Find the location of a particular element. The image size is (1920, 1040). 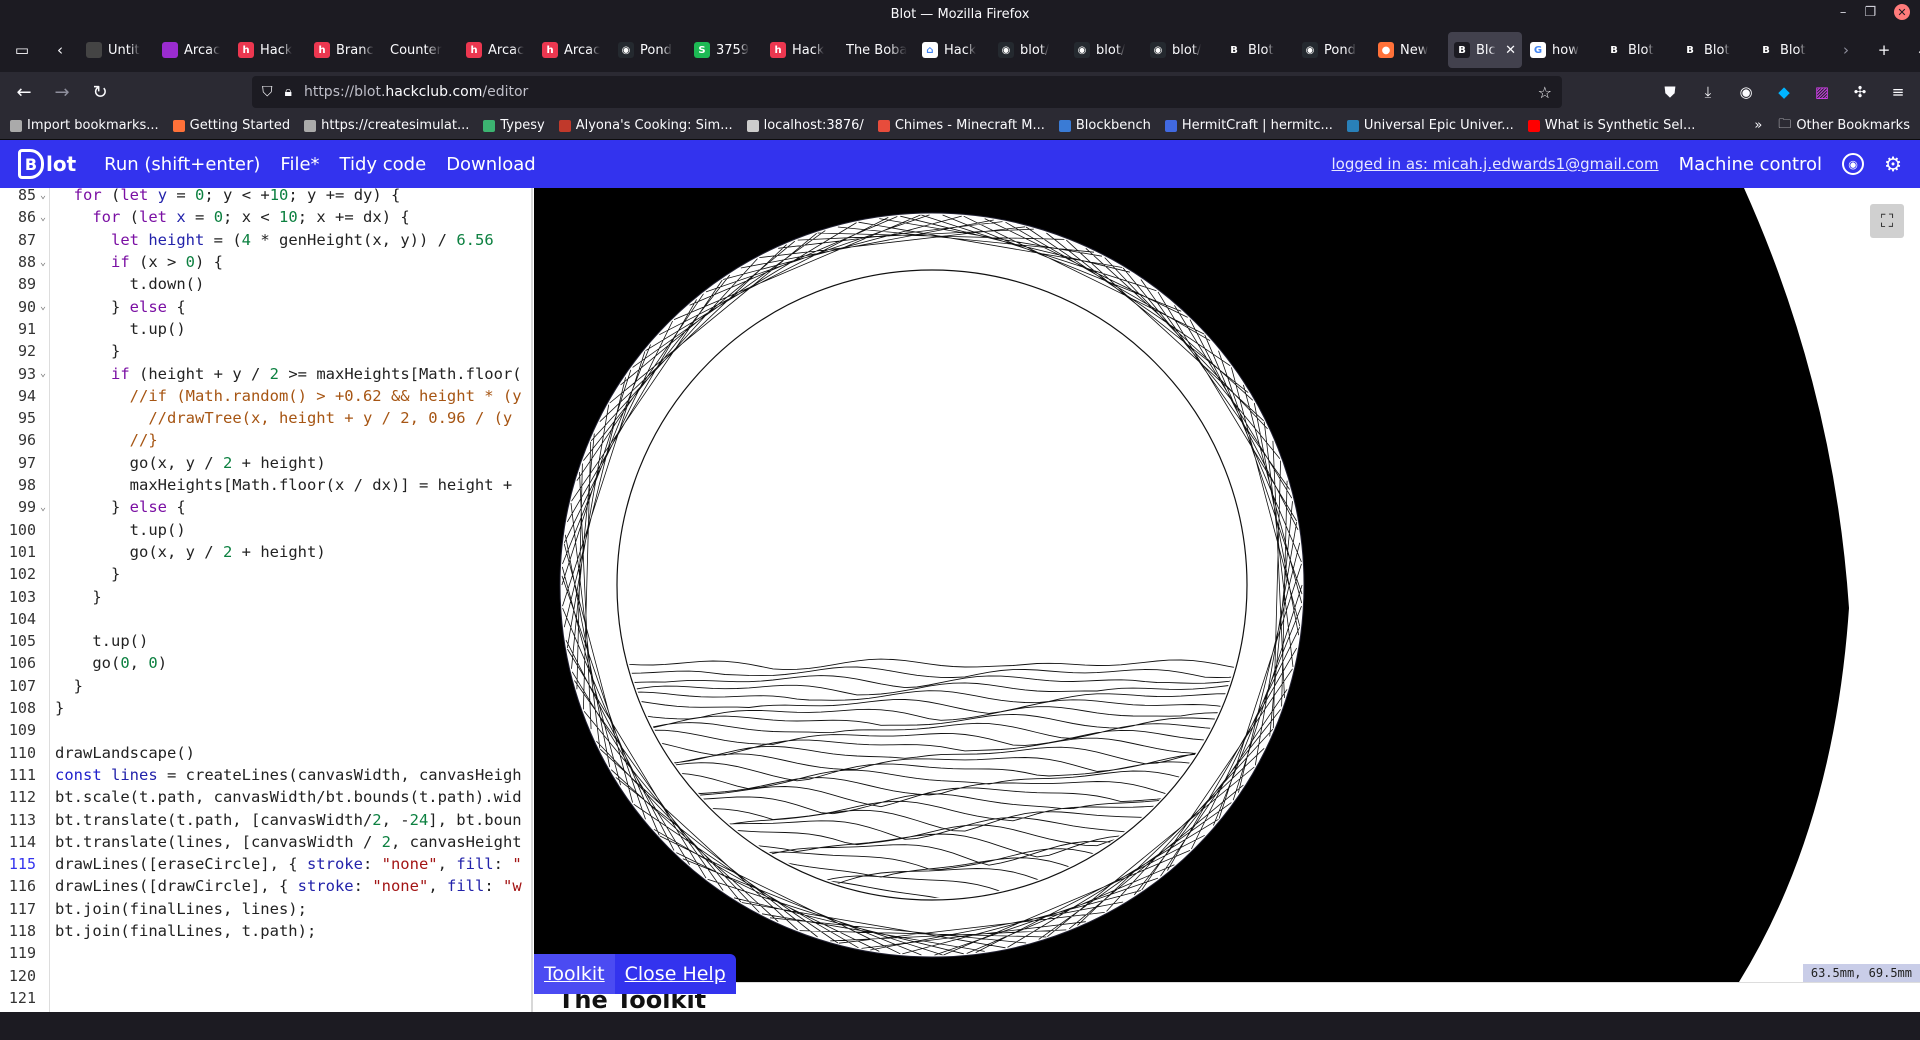

browser-tab: Arcac is located at coordinates (193, 50).